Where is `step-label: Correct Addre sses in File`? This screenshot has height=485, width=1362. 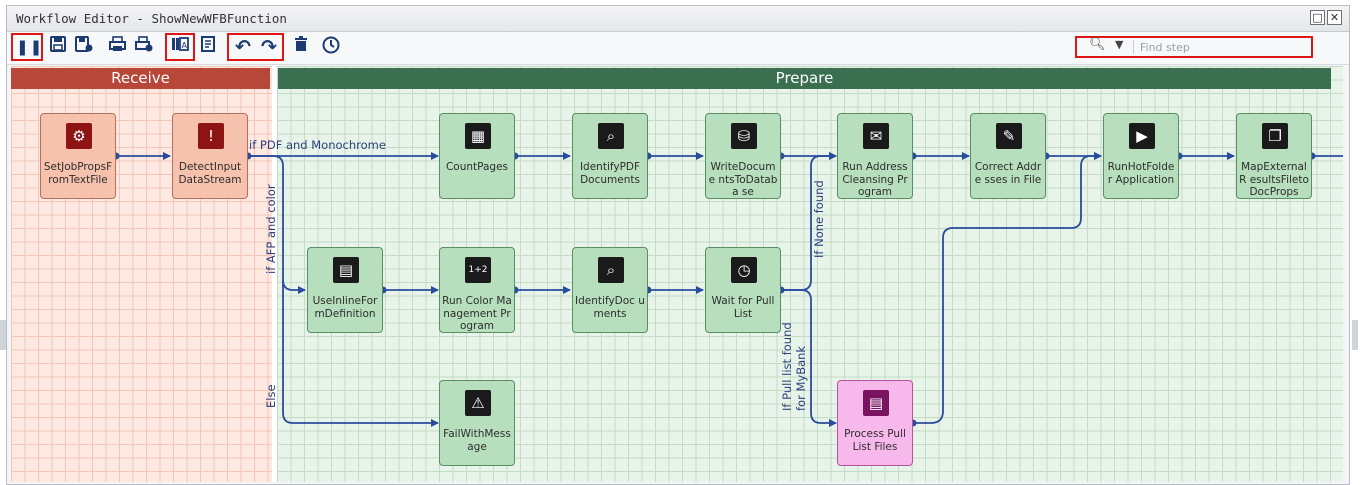
step-label: Correct Addre sses in File is located at coordinates (1008, 173).